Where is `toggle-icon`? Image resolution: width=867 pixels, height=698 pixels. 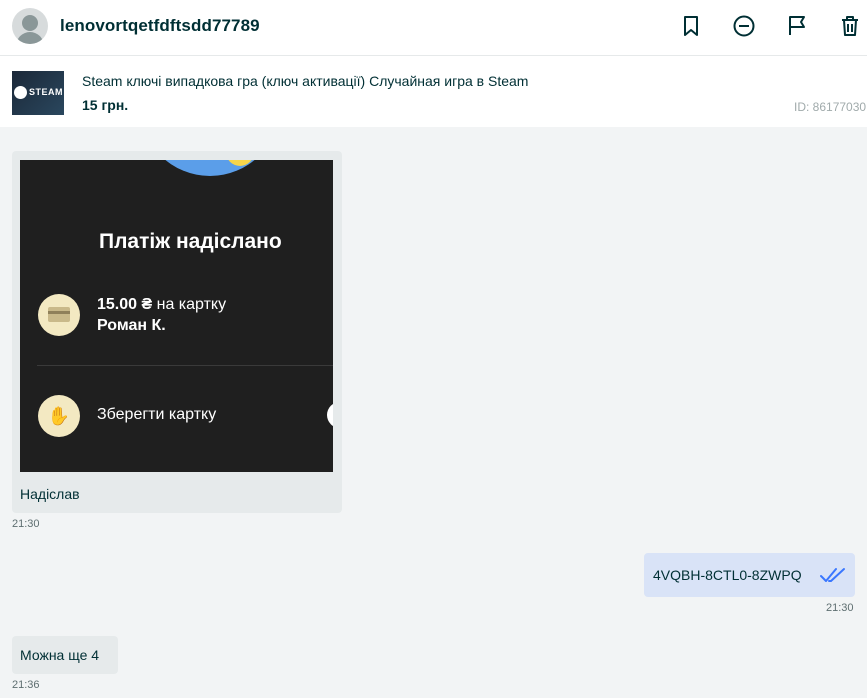
toggle-icon is located at coordinates (330, 415).